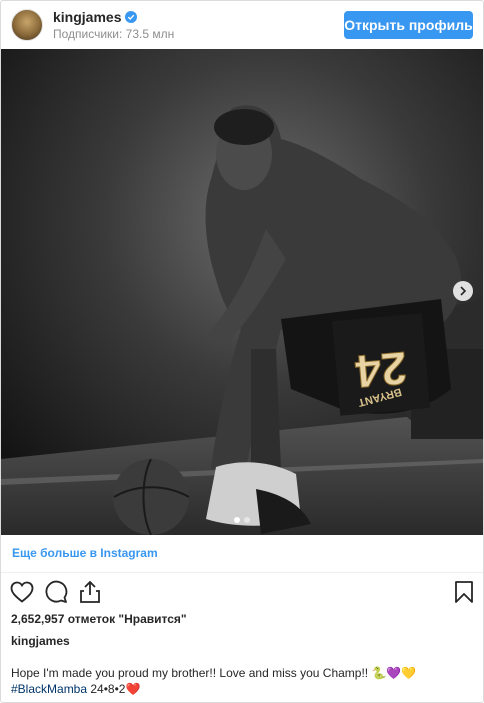 Image resolution: width=484 pixels, height=703 pixels. Describe the element at coordinates (114, 34) in the screenshot. I see `followers-count: Подписчики: 73.5 млн` at that location.